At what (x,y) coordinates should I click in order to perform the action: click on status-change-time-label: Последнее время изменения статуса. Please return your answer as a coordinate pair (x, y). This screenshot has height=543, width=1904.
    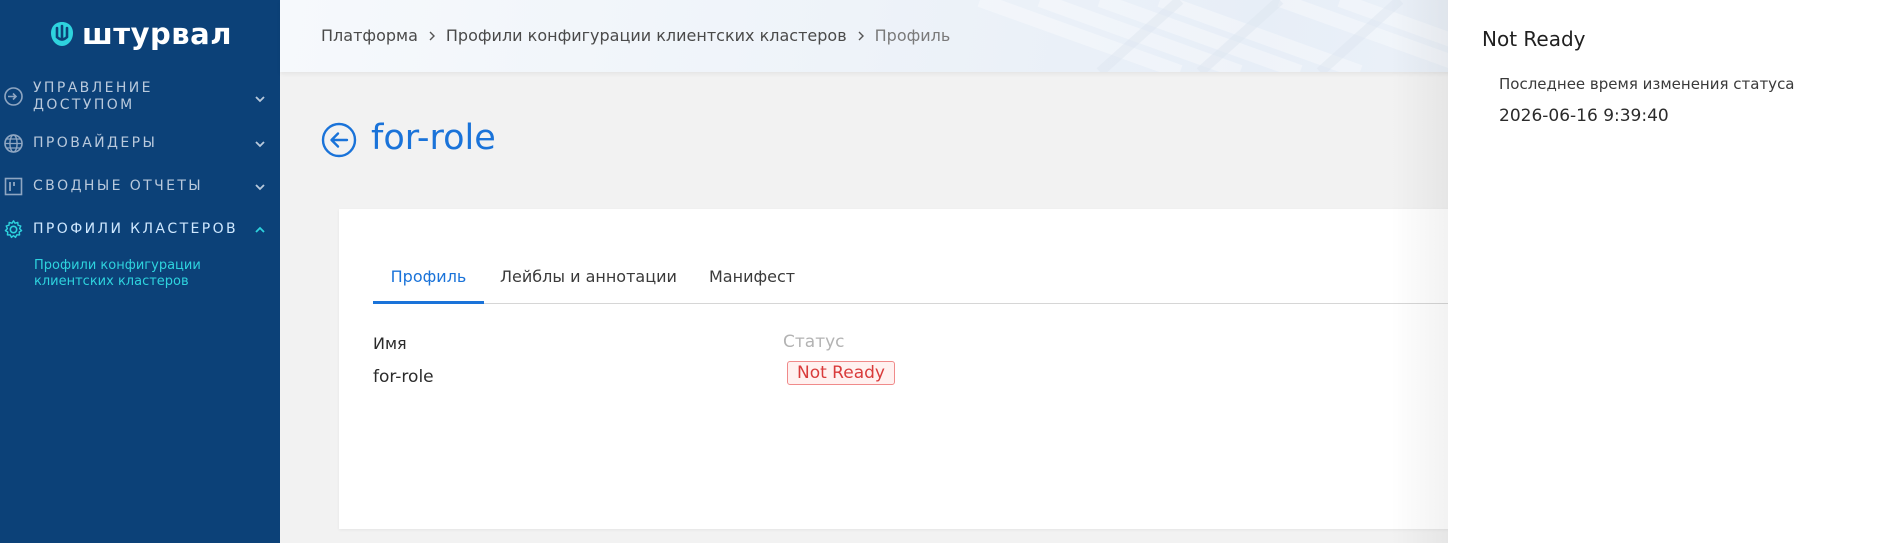
    Looking at the image, I should click on (1647, 84).